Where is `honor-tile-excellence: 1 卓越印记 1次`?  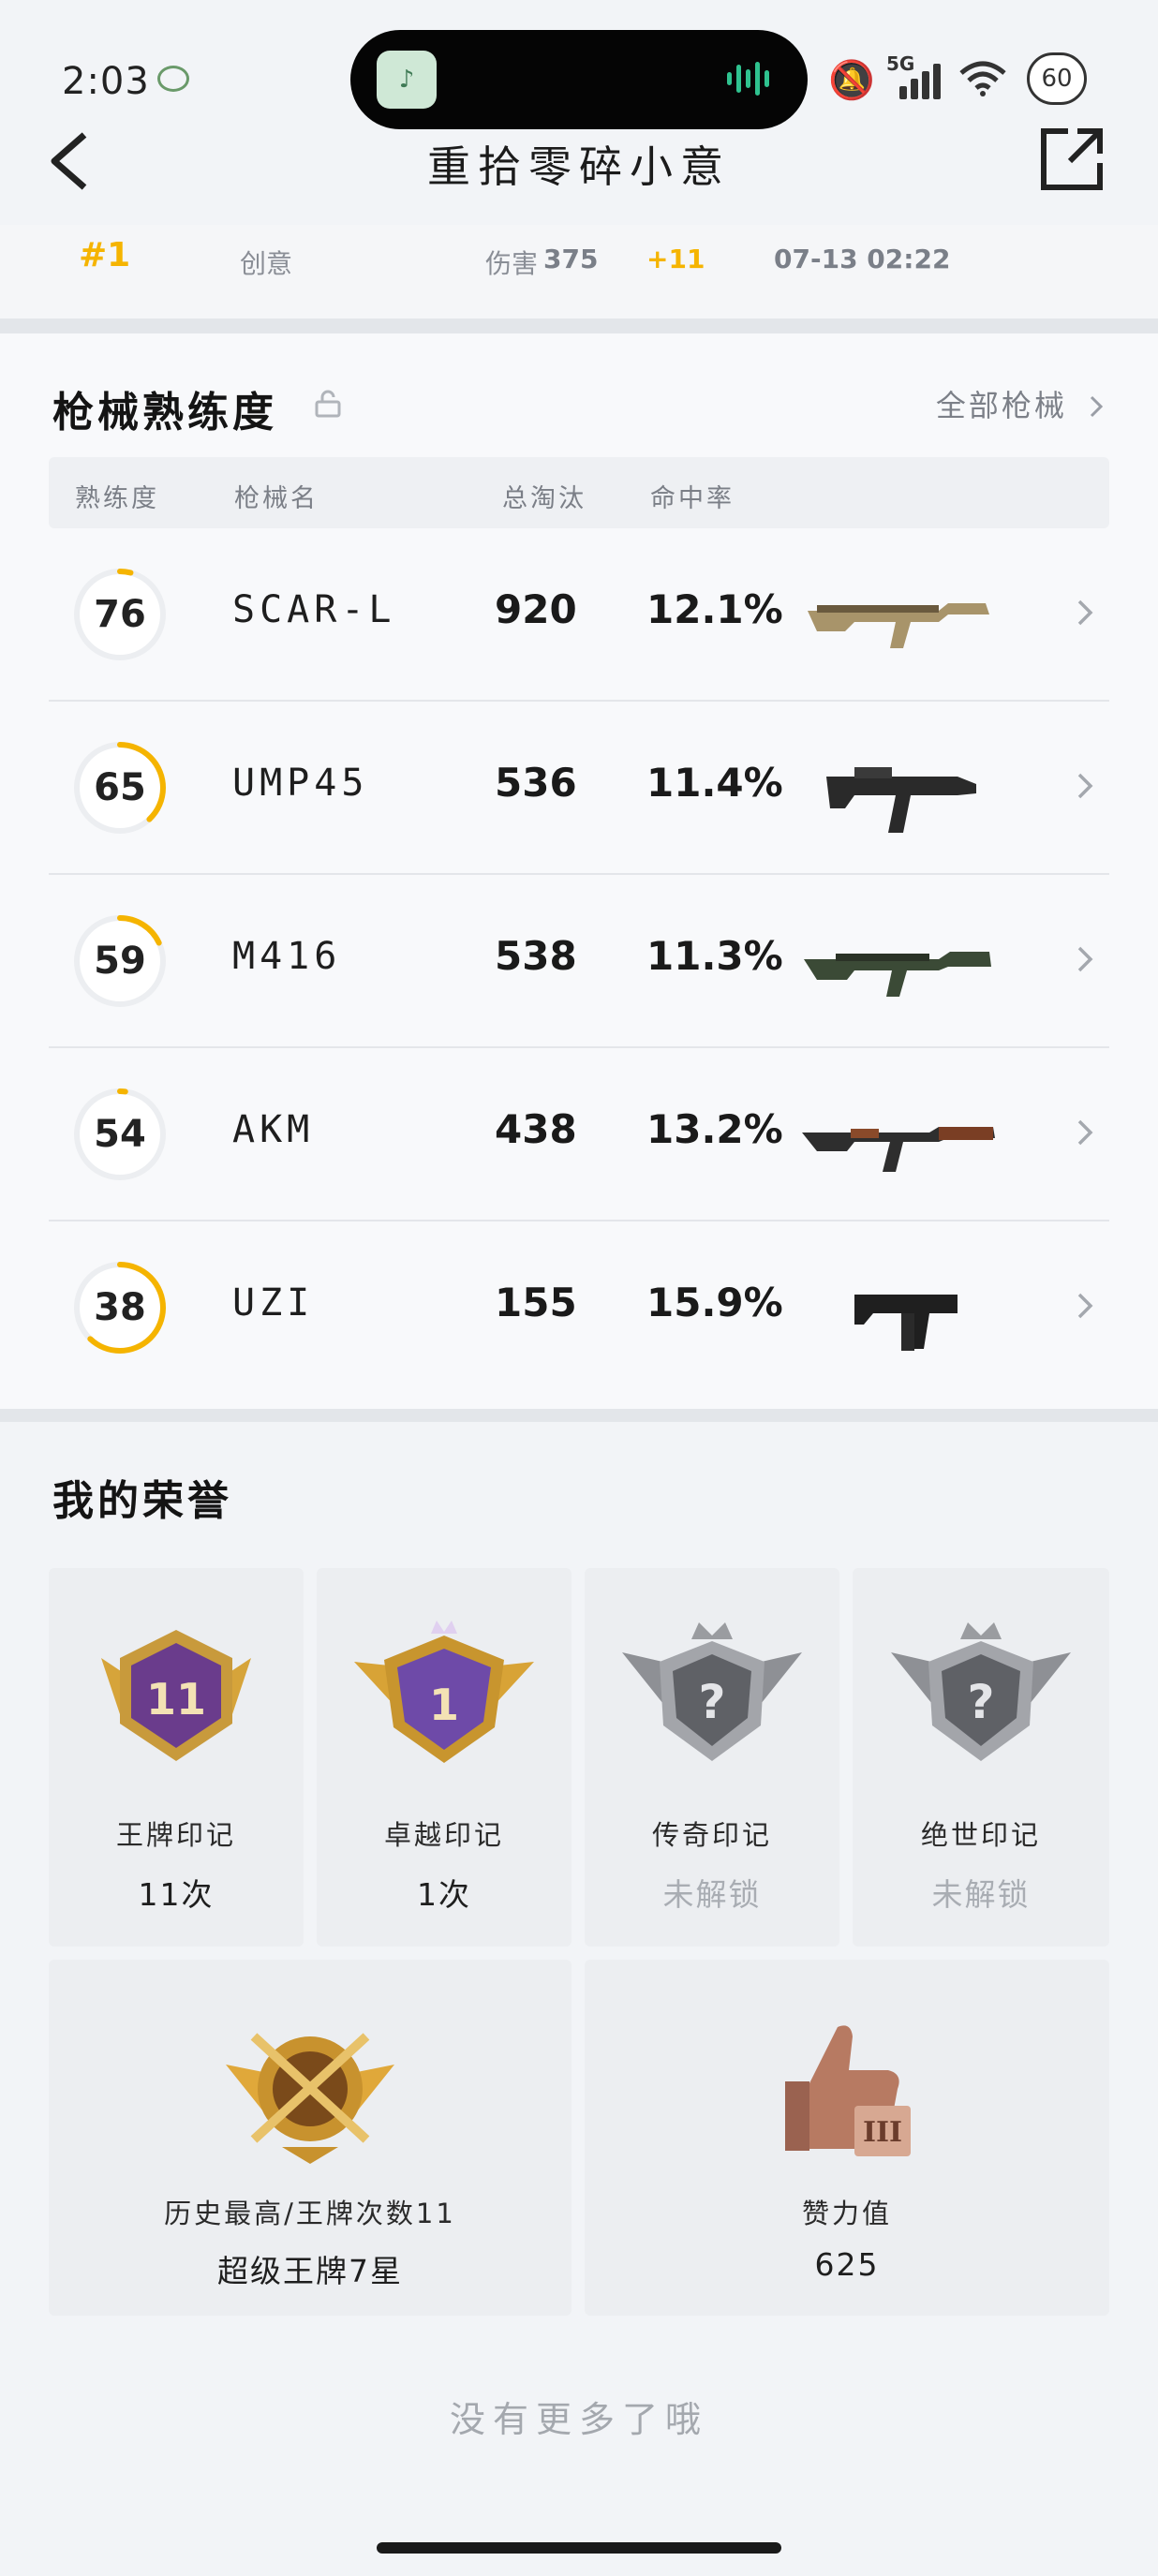 honor-tile-excellence: 1 卓越印记 1次 is located at coordinates (444, 1757).